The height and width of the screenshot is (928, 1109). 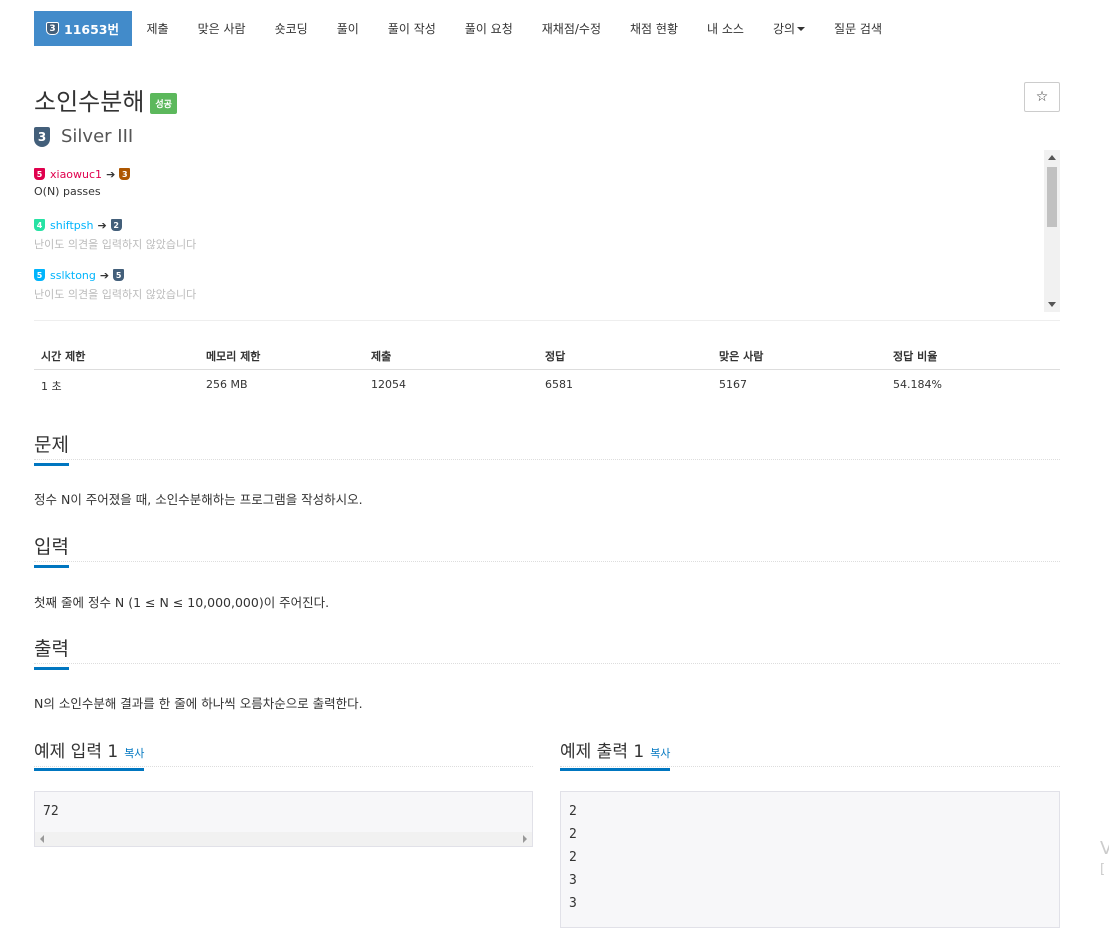 What do you see at coordinates (917, 384) in the screenshot?
I see `accept-ratio-value: 54.184%` at bounding box center [917, 384].